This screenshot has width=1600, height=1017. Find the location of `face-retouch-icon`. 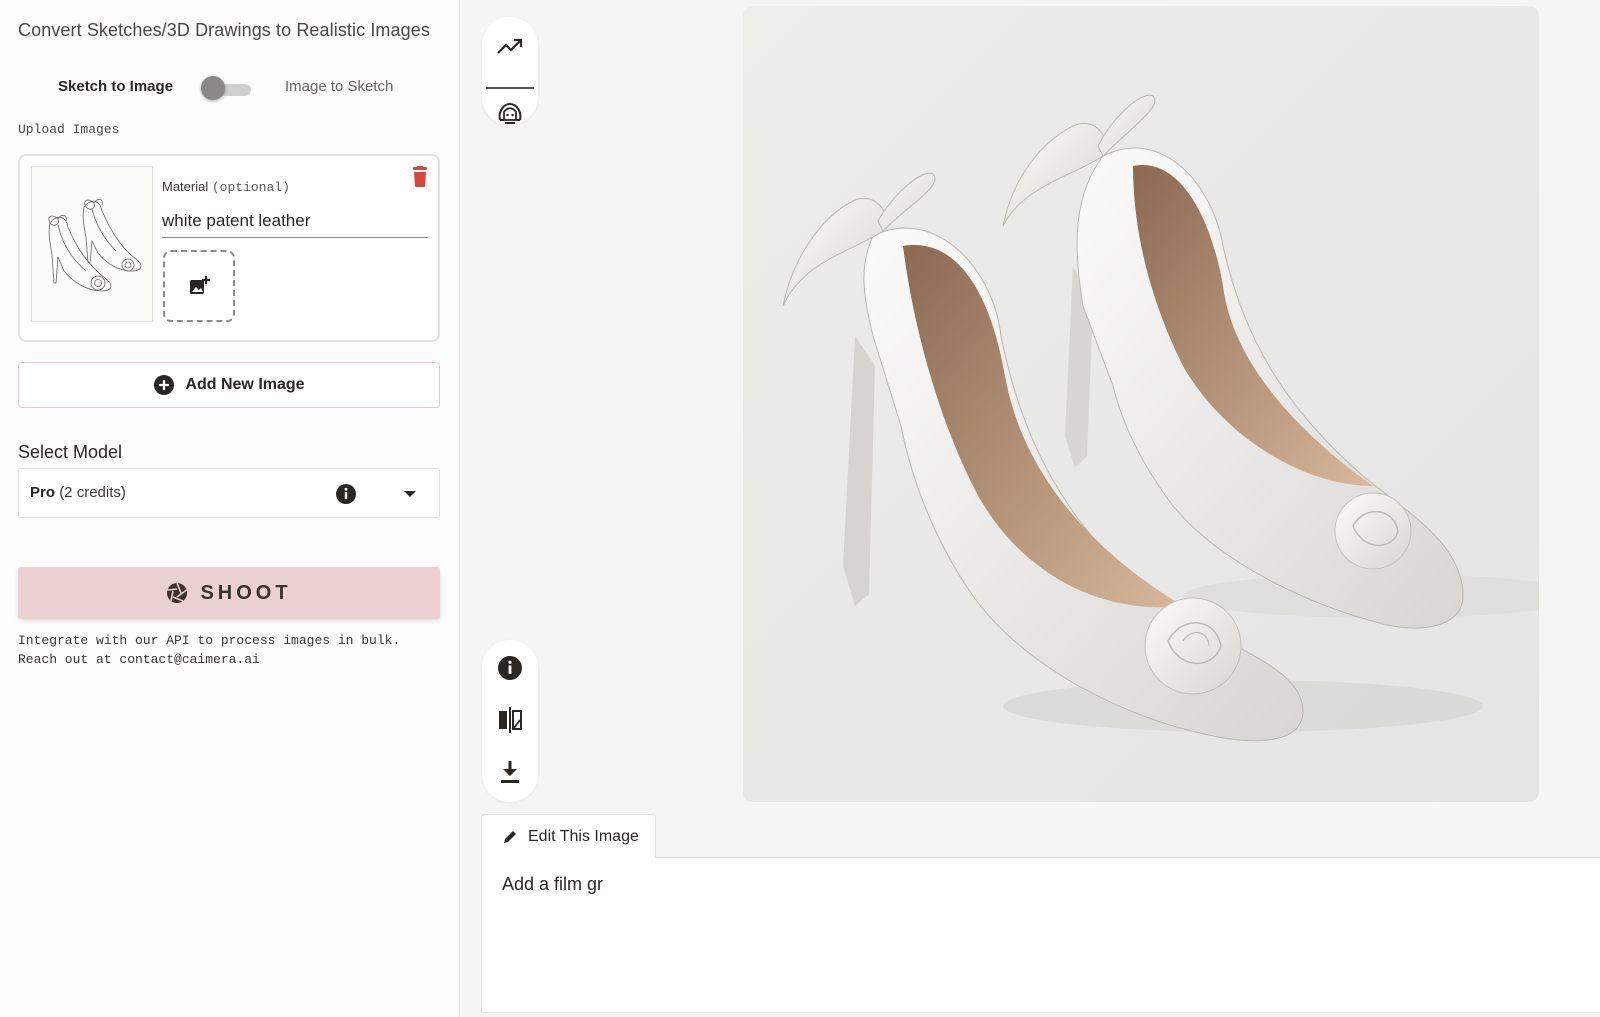

face-retouch-icon is located at coordinates (510, 113).